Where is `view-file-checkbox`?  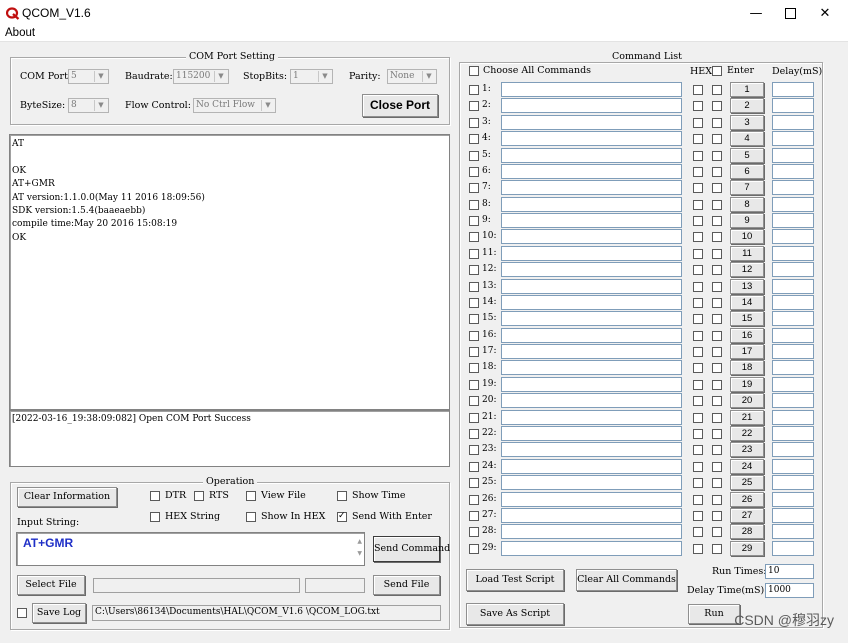 view-file-checkbox is located at coordinates (251, 496).